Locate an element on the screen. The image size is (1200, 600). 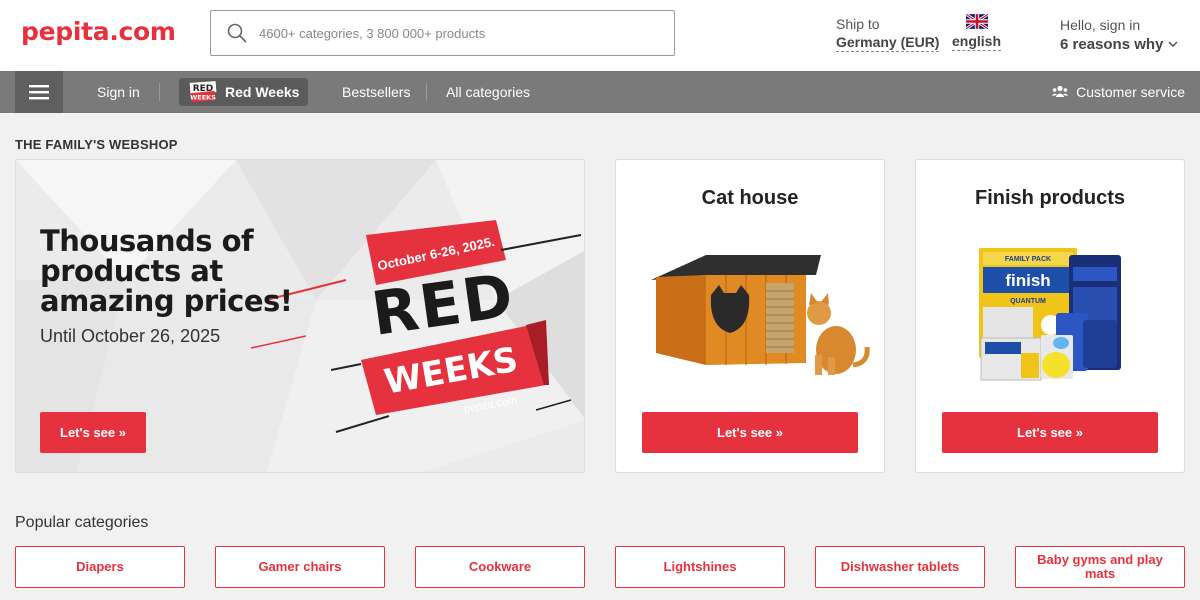
ship-to-label: Ship to is located at coordinates (858, 24).